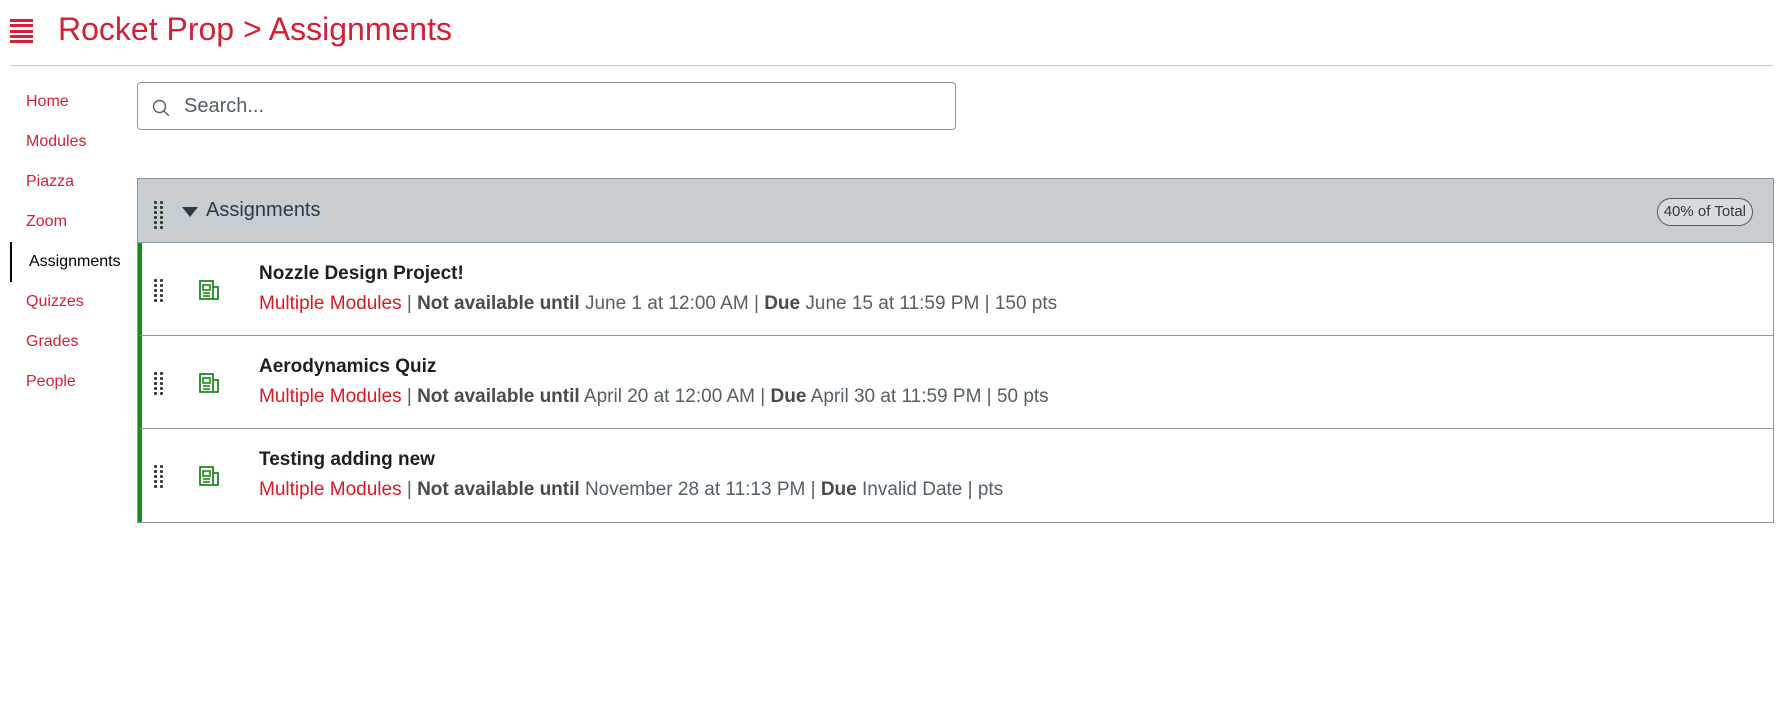  What do you see at coordinates (892, 303) in the screenshot?
I see `due-date: June 15 at 11:59 PM` at bounding box center [892, 303].